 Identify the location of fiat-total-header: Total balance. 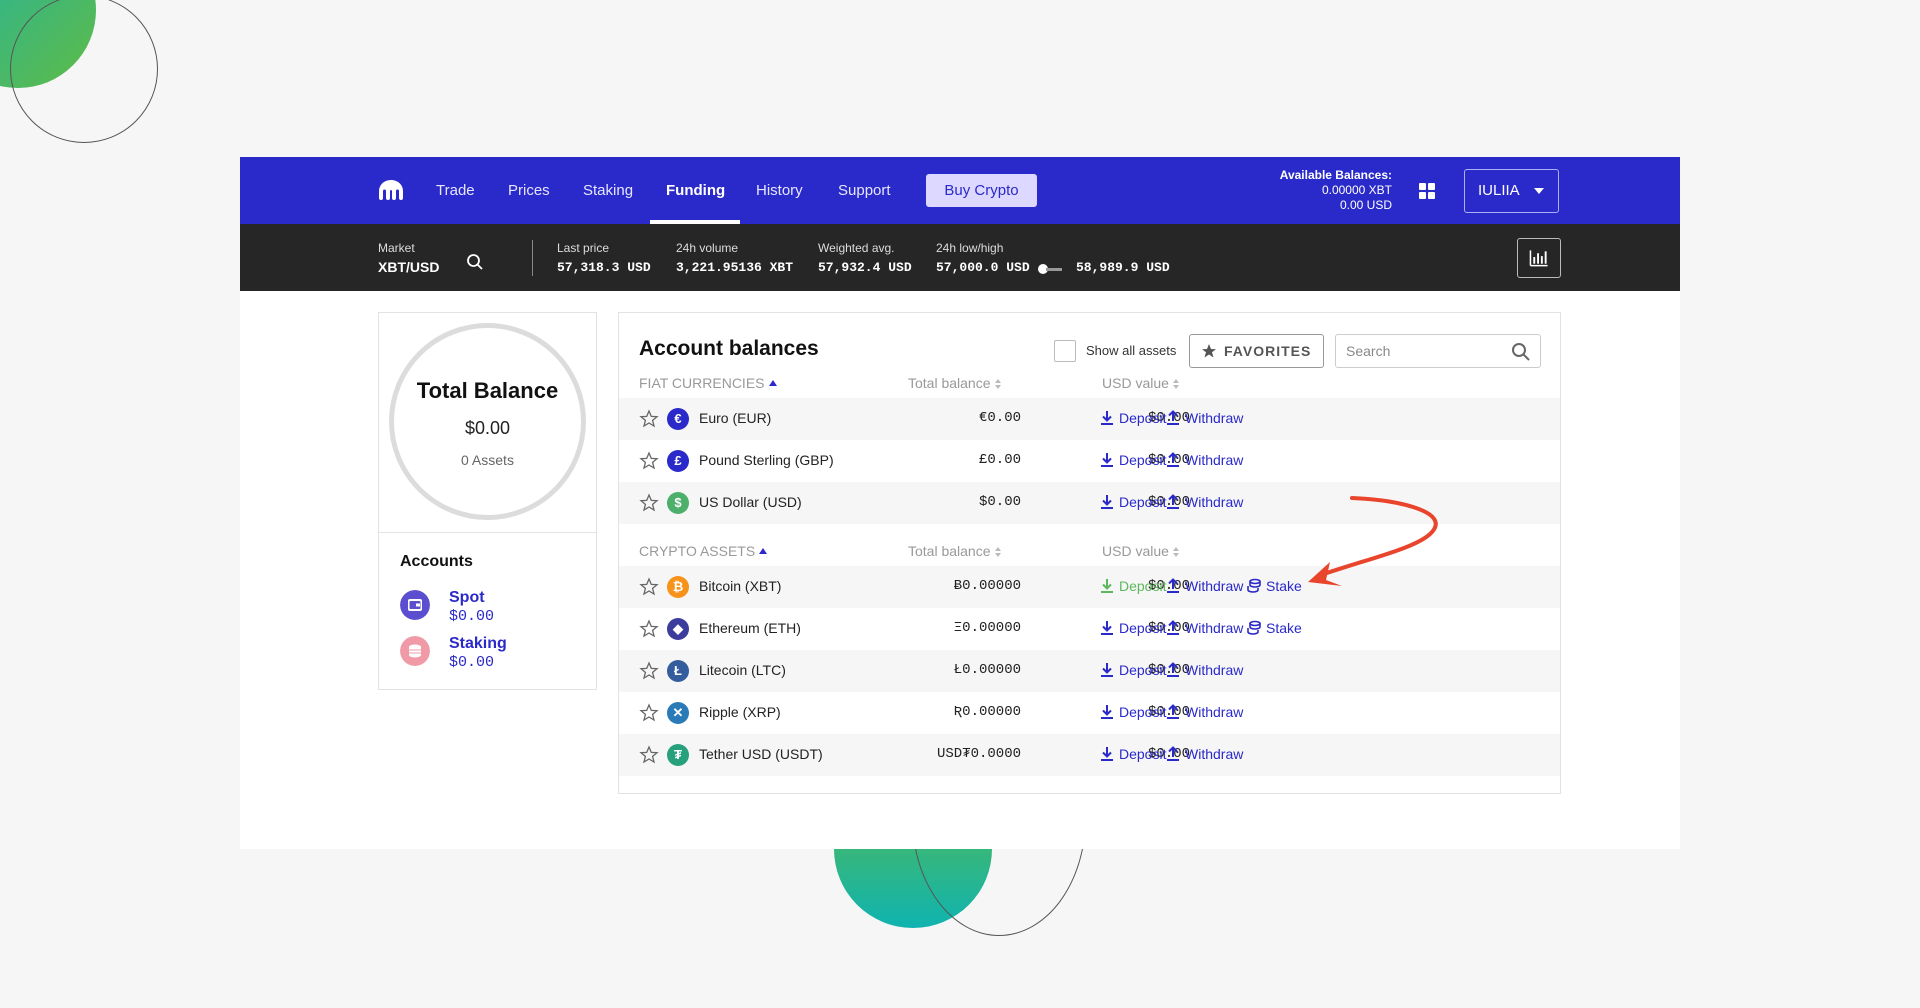
(955, 383).